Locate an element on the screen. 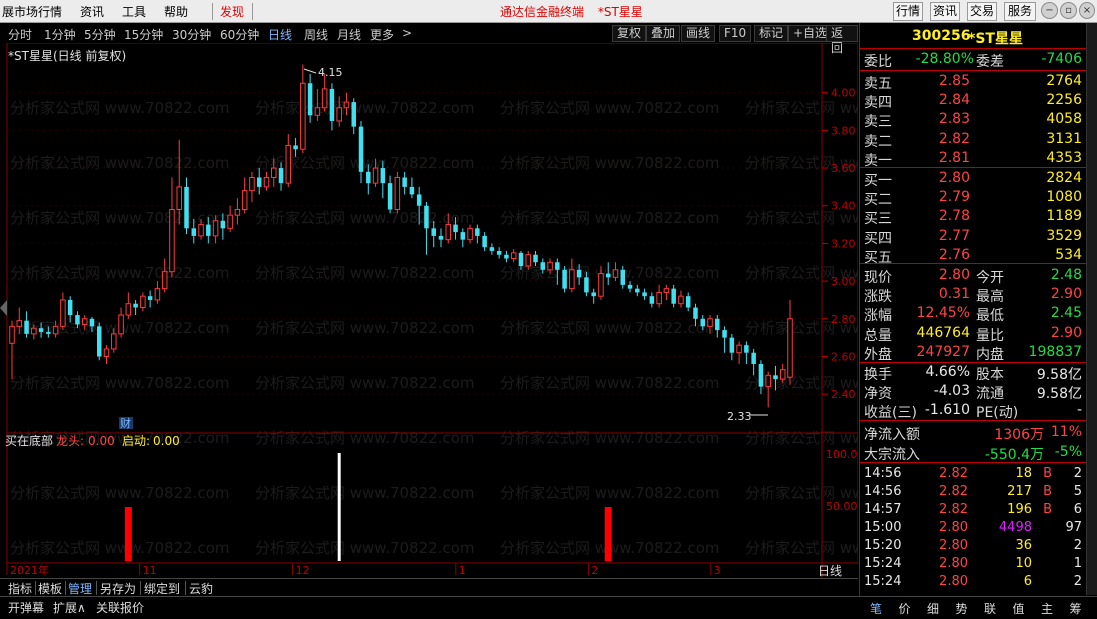 This screenshot has height=619, width=1097. service-button: 服务 is located at coordinates (1020, 11).